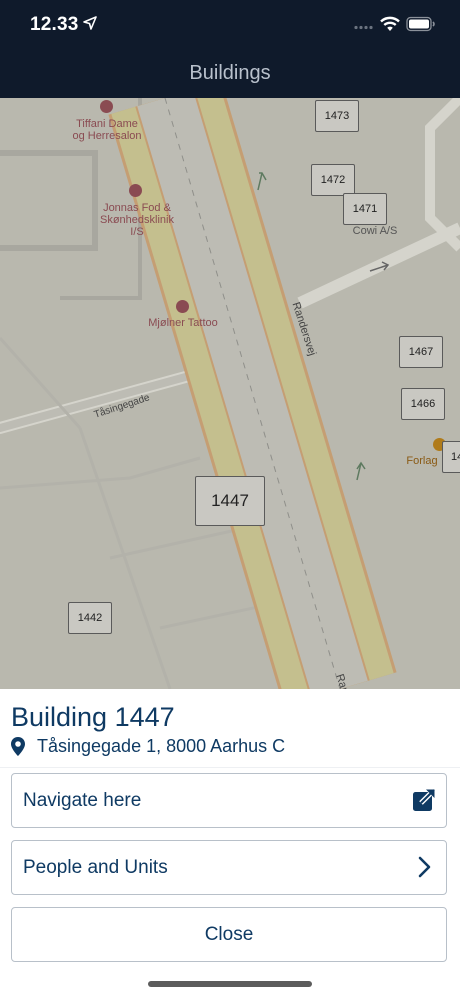 The image size is (460, 996). What do you see at coordinates (229, 800) in the screenshot?
I see `navigate-here-button: Navigate here` at bounding box center [229, 800].